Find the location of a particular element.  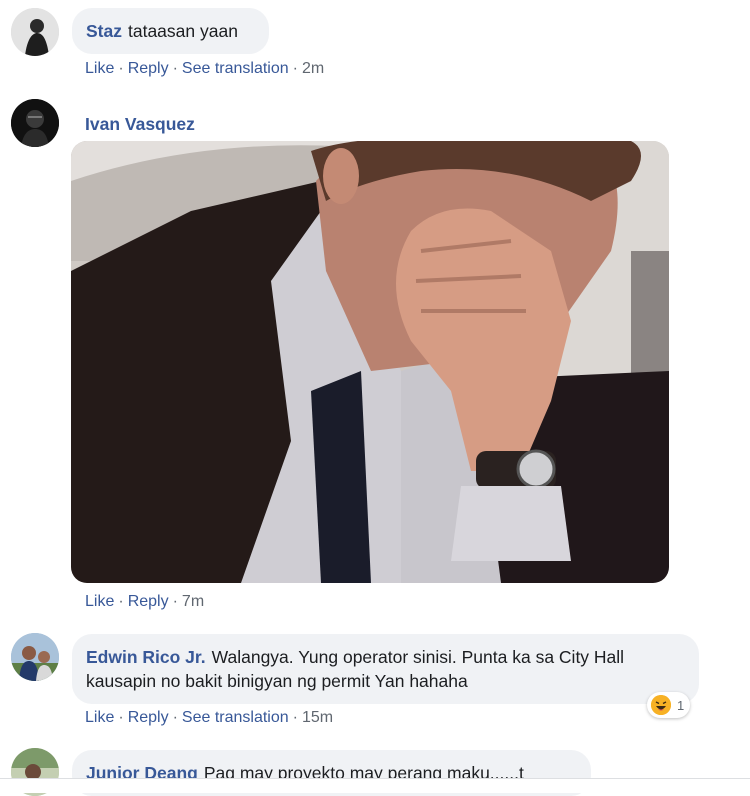

timestamp: 7m is located at coordinates (193, 601).